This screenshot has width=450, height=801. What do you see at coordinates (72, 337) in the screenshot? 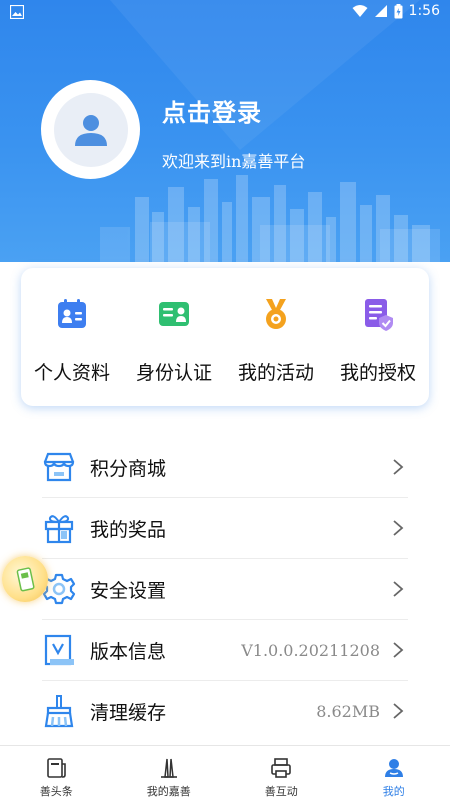
I see `quick-action-profile: 个人资料` at bounding box center [72, 337].